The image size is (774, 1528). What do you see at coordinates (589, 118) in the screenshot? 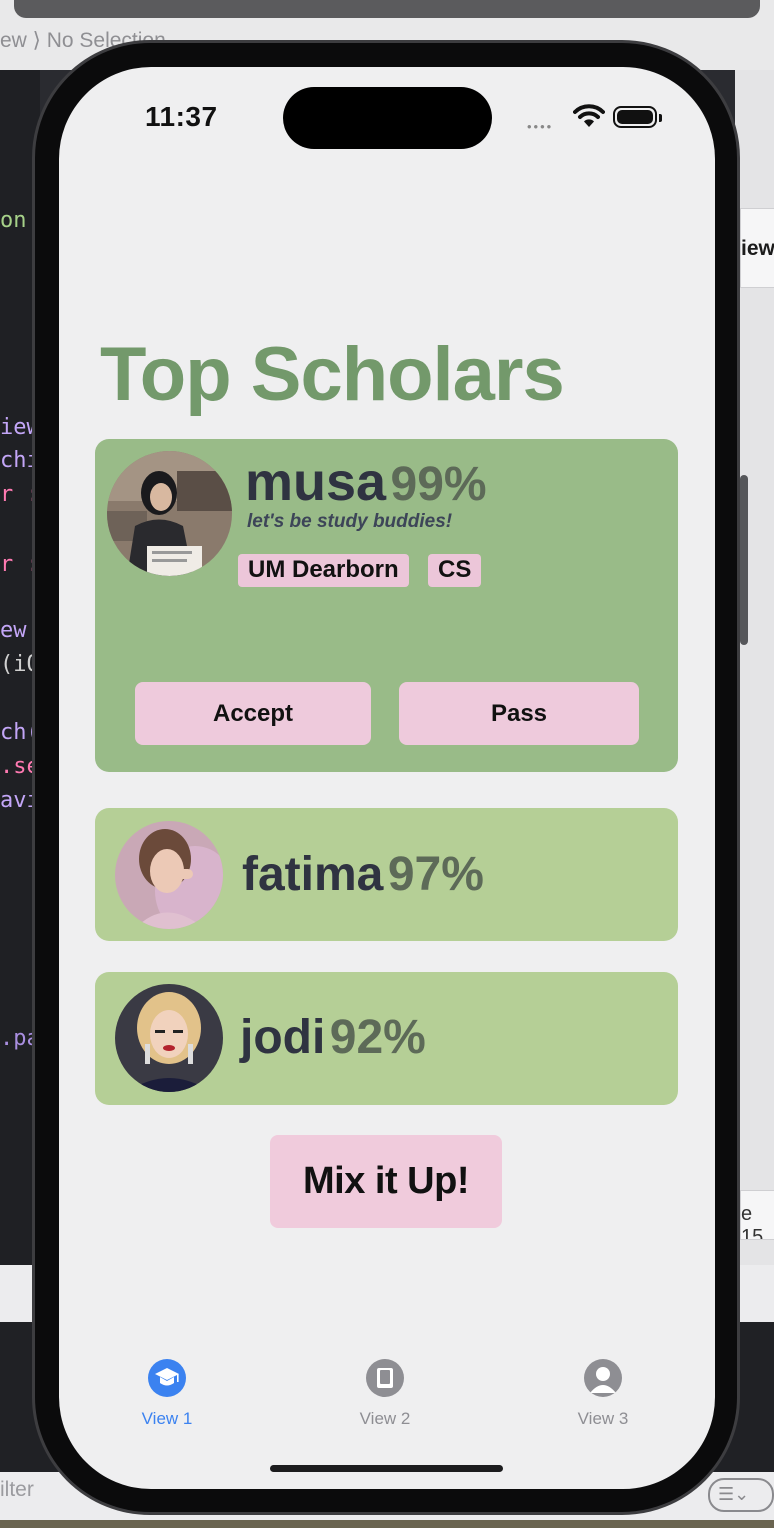
I see `wifi-icon` at bounding box center [589, 118].